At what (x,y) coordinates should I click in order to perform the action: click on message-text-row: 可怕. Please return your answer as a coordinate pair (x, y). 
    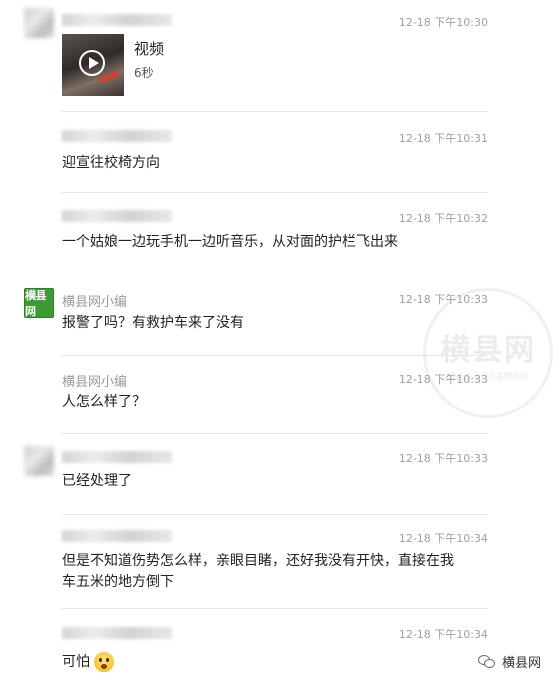
    Looking at the image, I should click on (258, 662).